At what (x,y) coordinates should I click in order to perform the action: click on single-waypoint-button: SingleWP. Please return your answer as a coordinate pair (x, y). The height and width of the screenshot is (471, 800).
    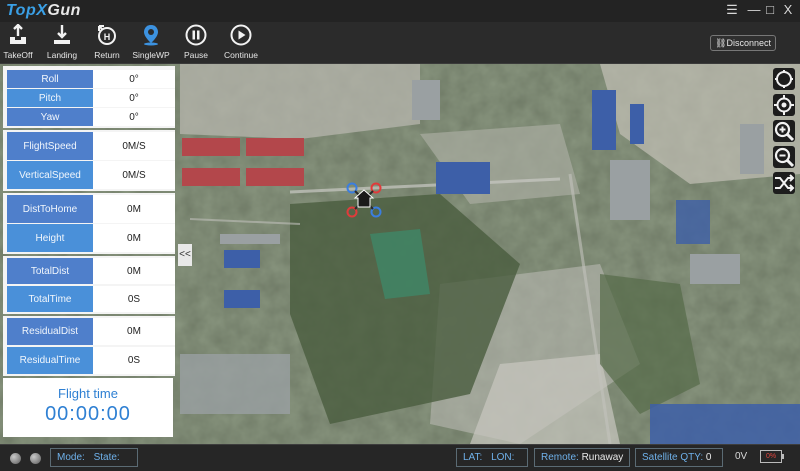
    Looking at the image, I should click on (151, 44).